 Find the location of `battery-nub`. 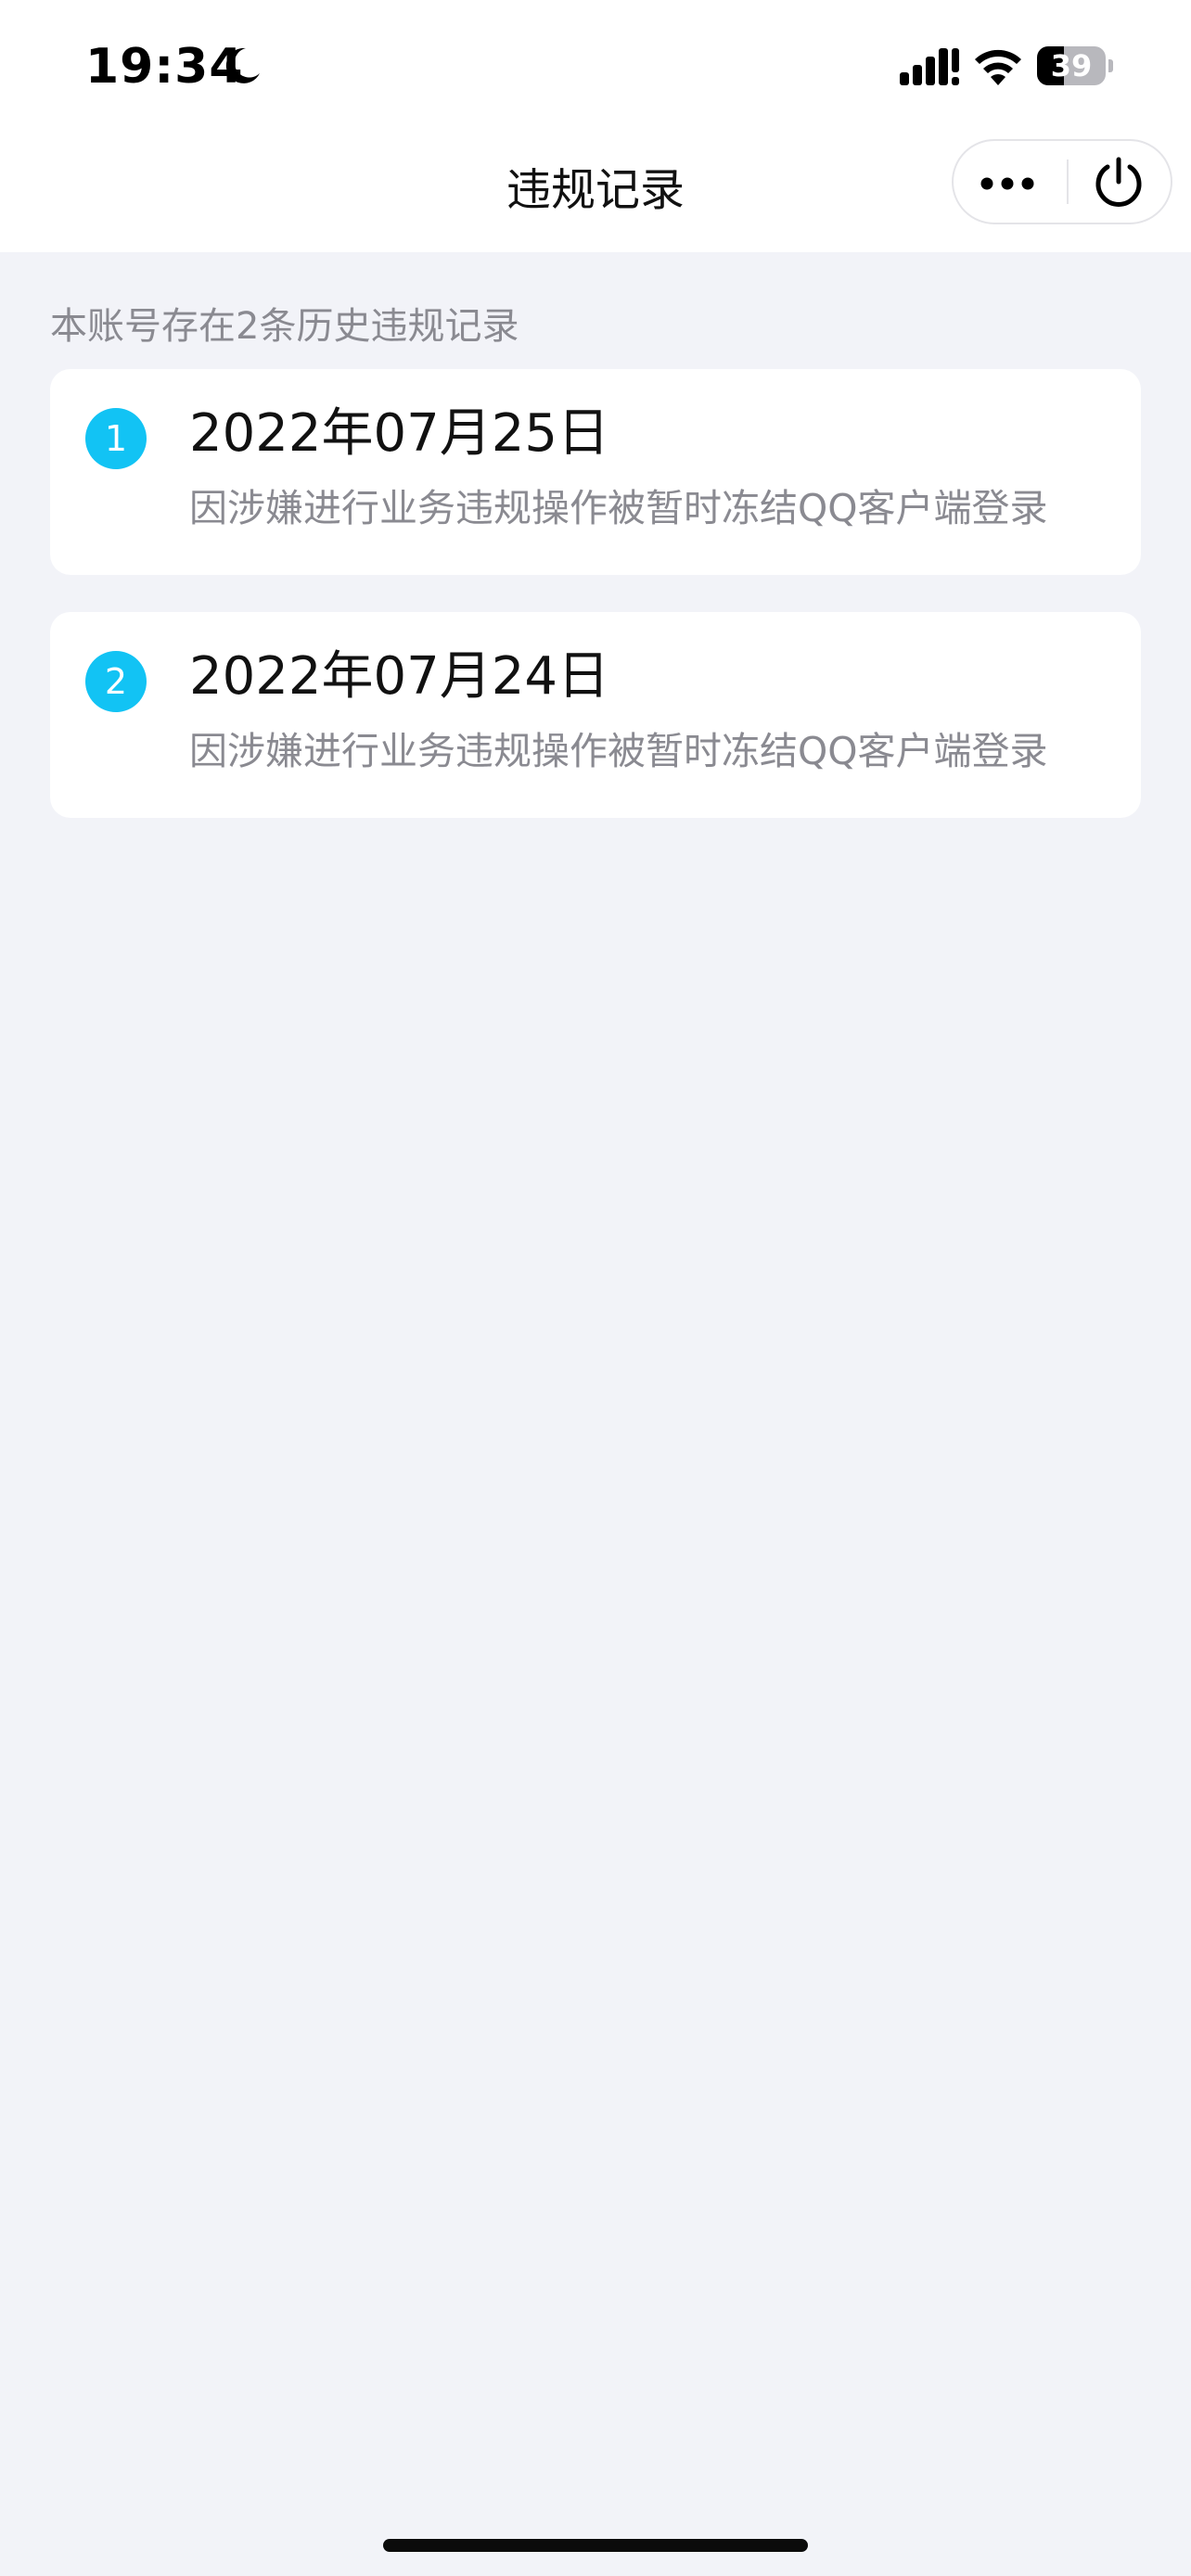

battery-nub is located at coordinates (1110, 66).